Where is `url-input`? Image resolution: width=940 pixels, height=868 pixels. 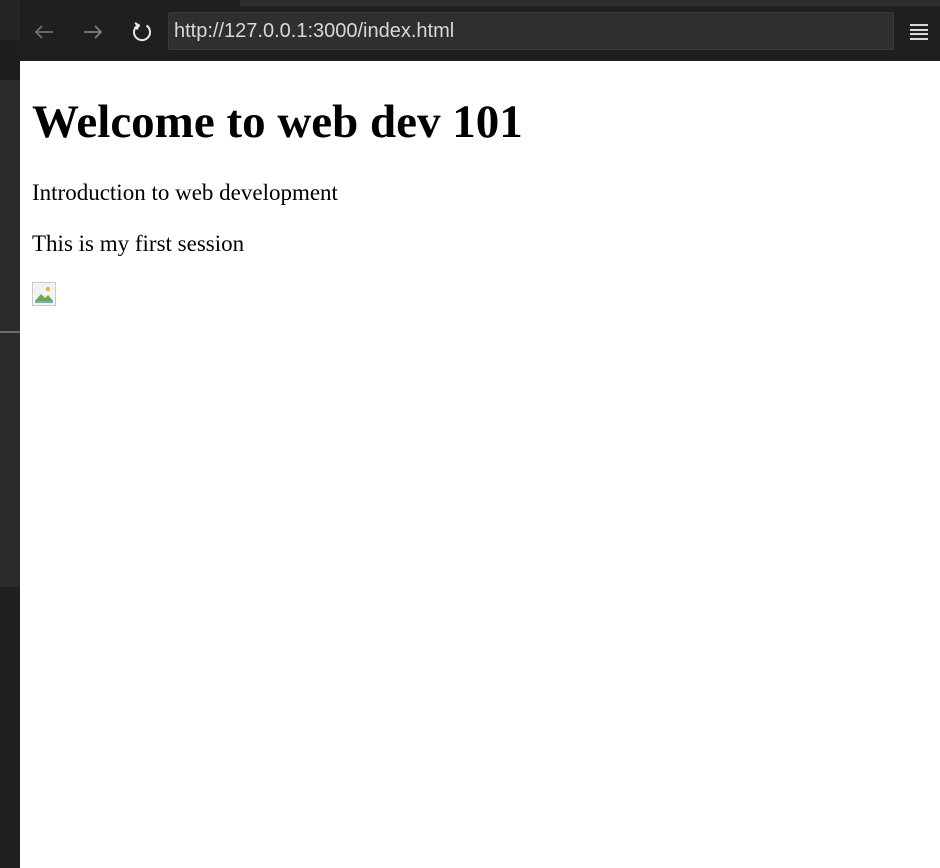
url-input is located at coordinates (533, 31).